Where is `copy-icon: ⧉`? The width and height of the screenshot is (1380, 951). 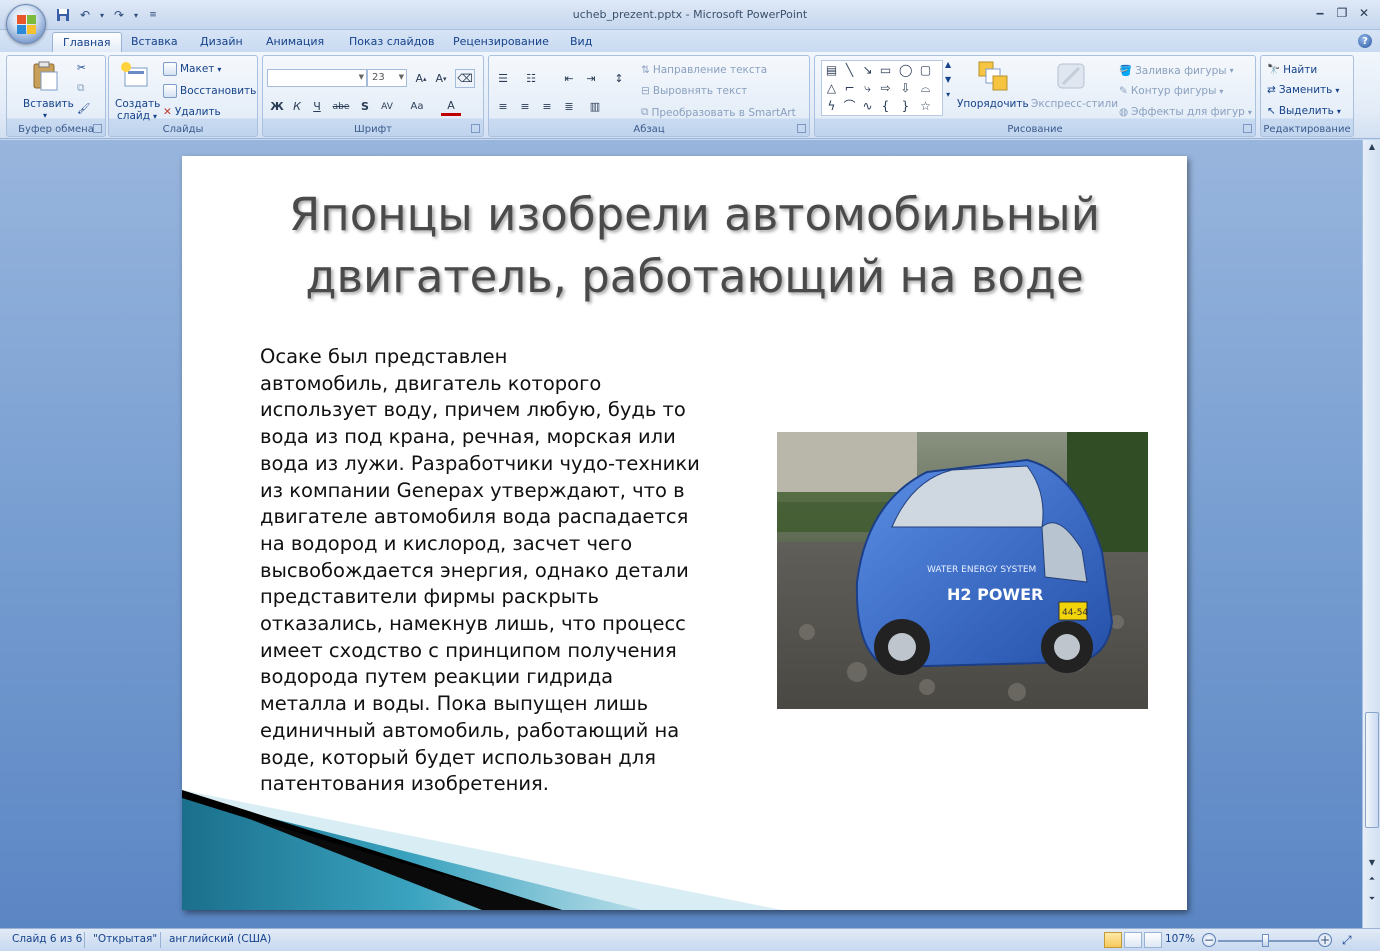
copy-icon: ⧉ is located at coordinates (81, 88).